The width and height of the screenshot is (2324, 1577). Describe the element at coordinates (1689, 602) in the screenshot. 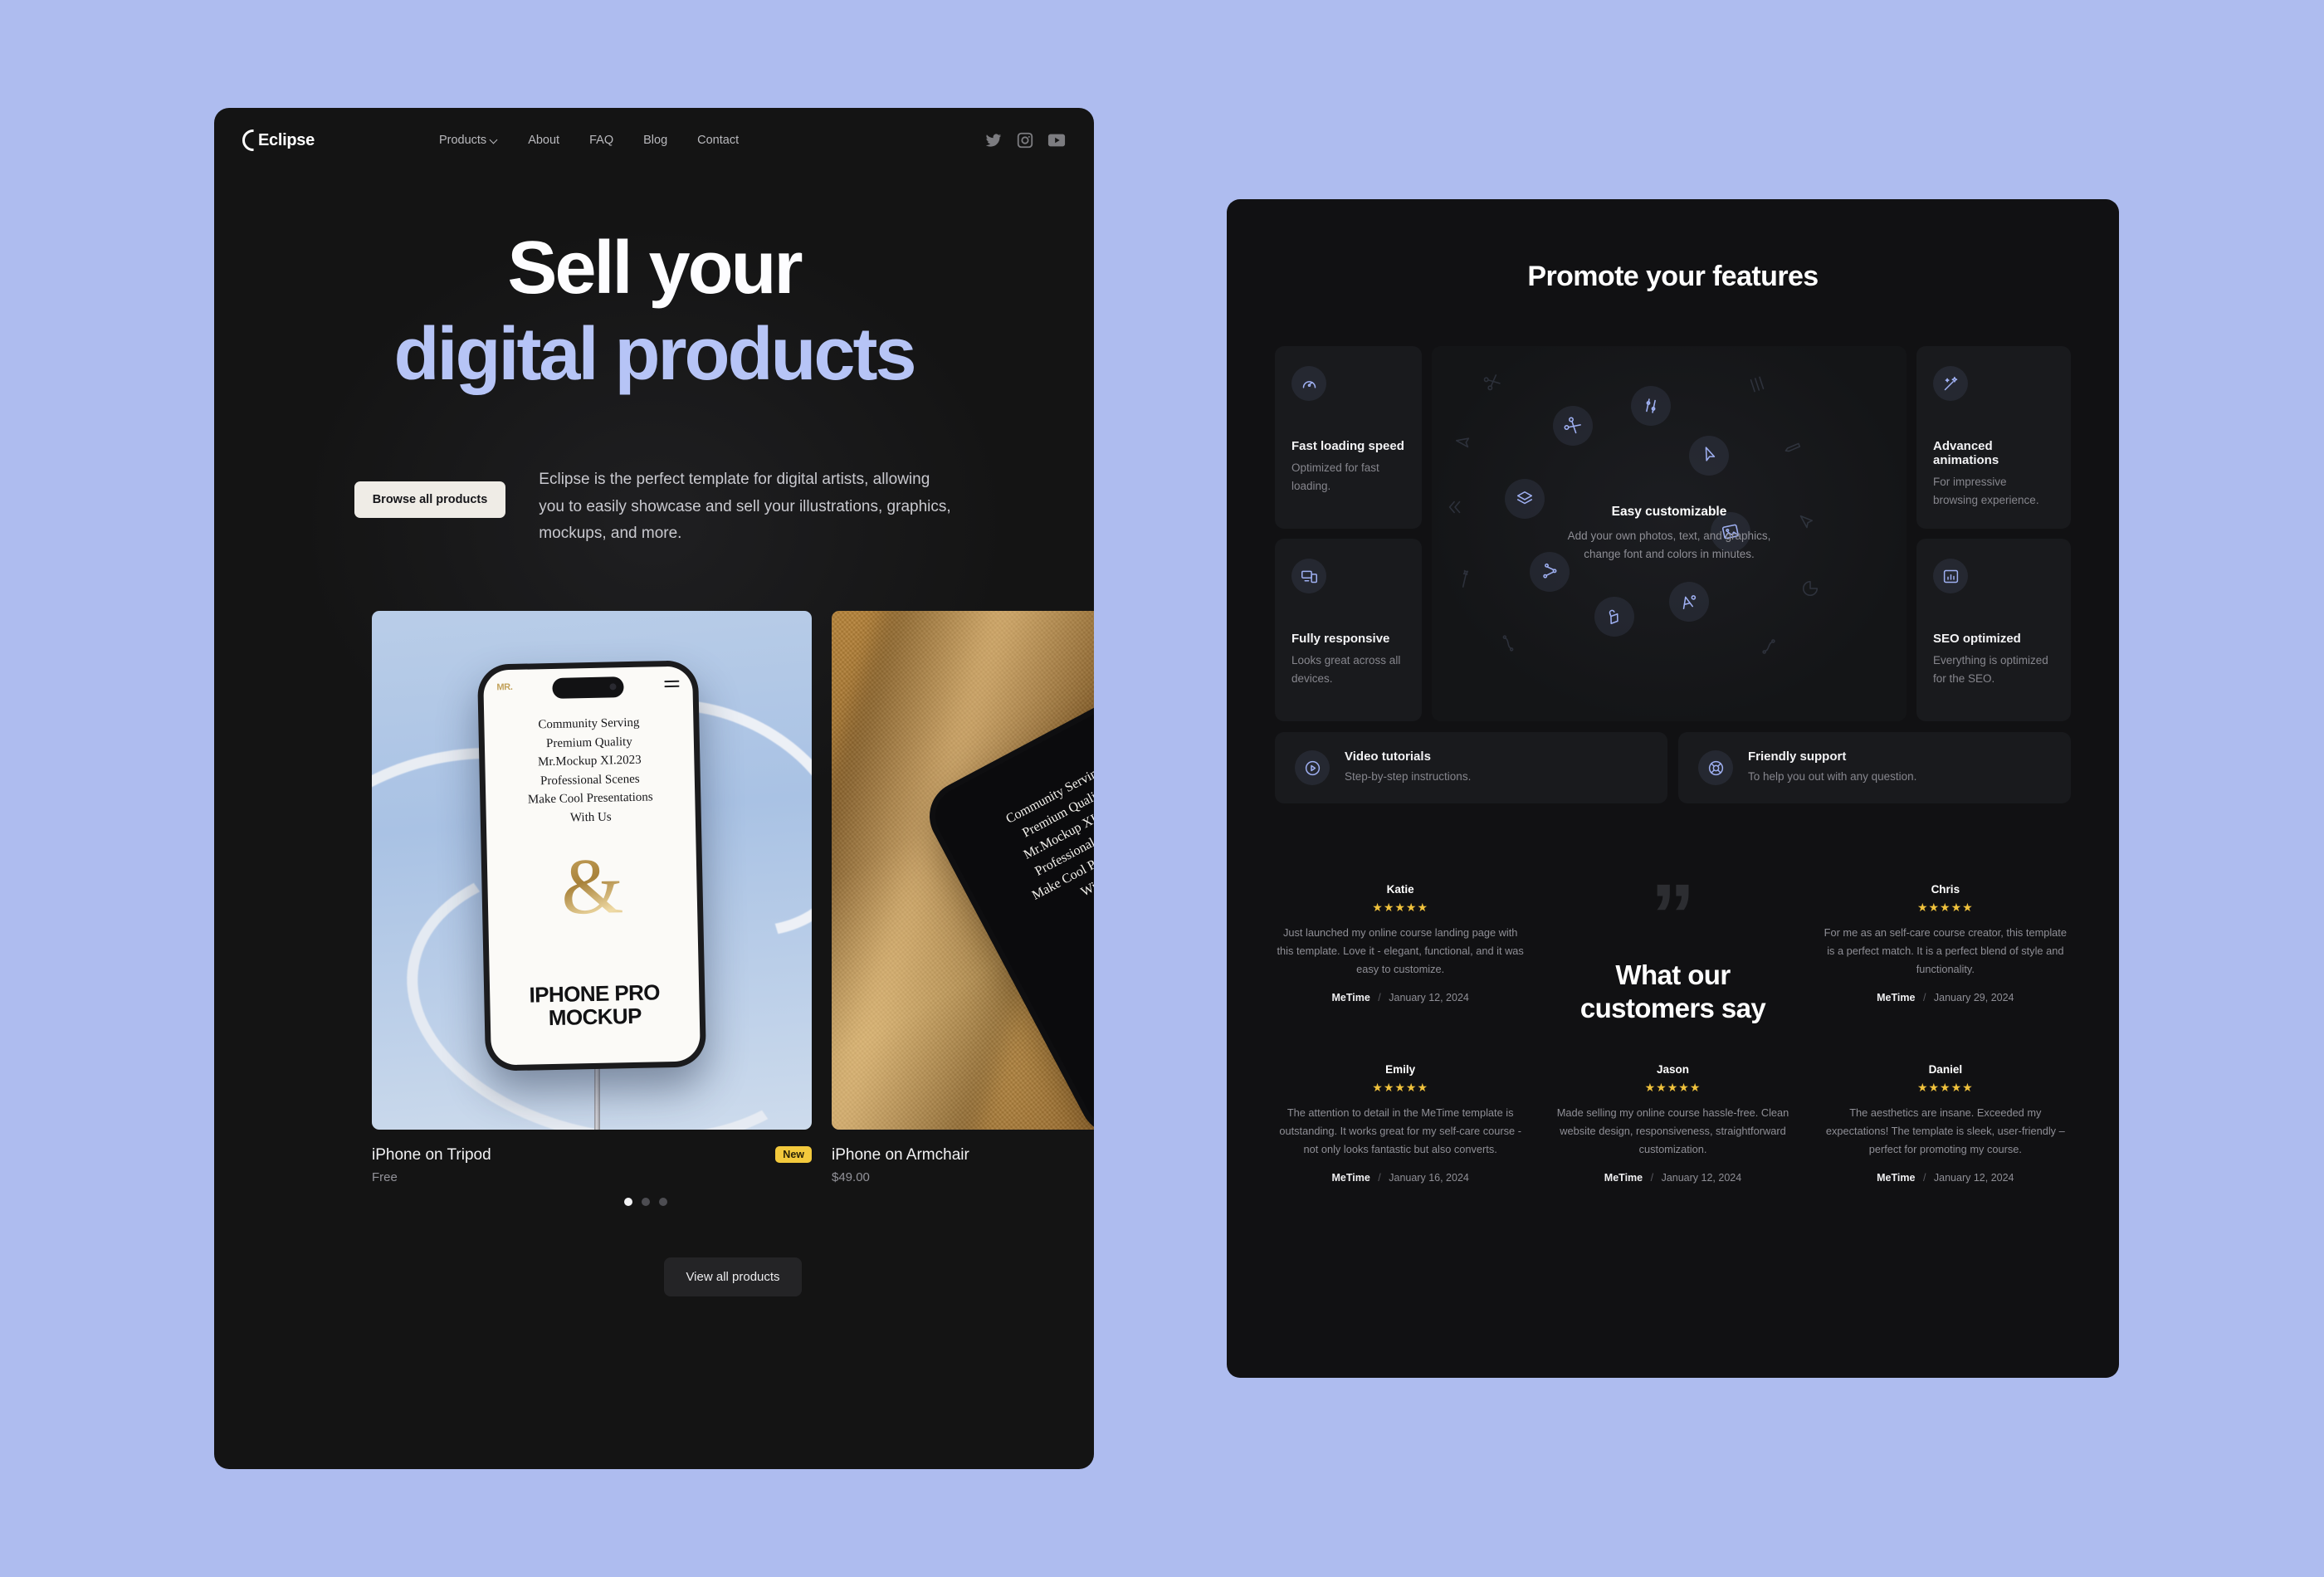

I see `text-size-icon` at that location.